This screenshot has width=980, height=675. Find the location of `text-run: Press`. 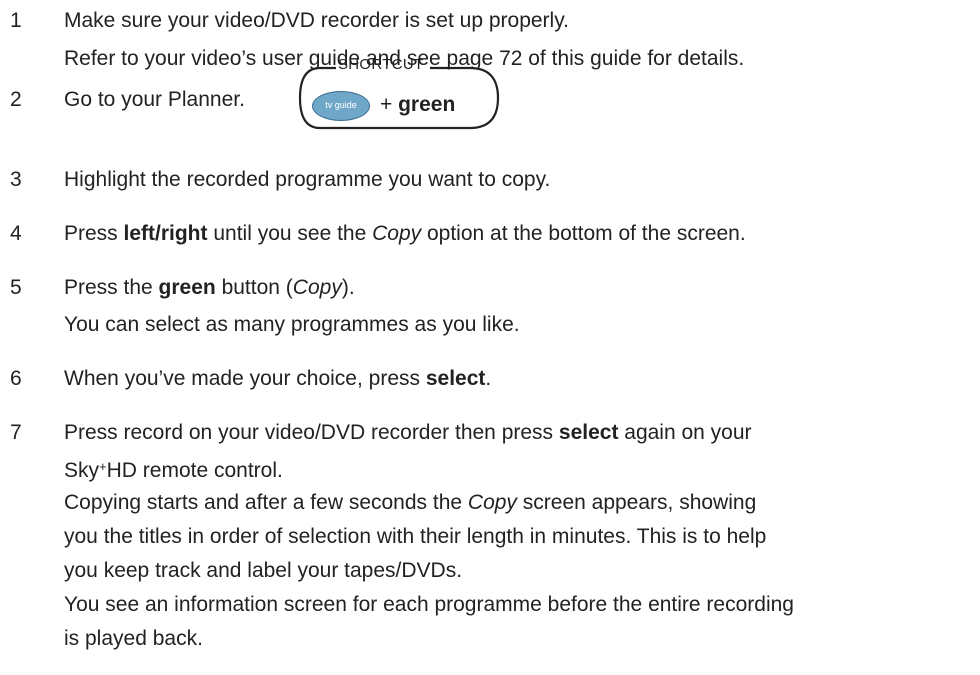

text-run: Press is located at coordinates (94, 233).